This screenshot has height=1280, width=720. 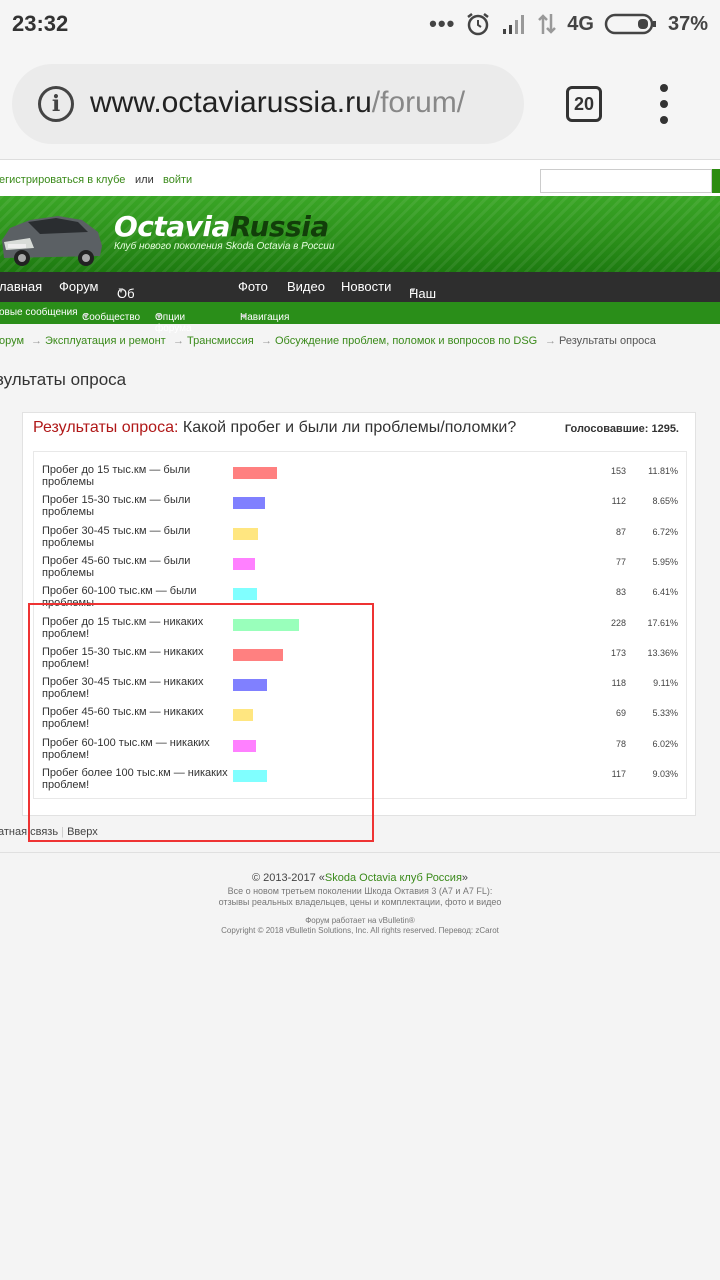 What do you see at coordinates (360, 178) in the screenshot?
I see `top-links: егистрироваться в клубе или войти` at bounding box center [360, 178].